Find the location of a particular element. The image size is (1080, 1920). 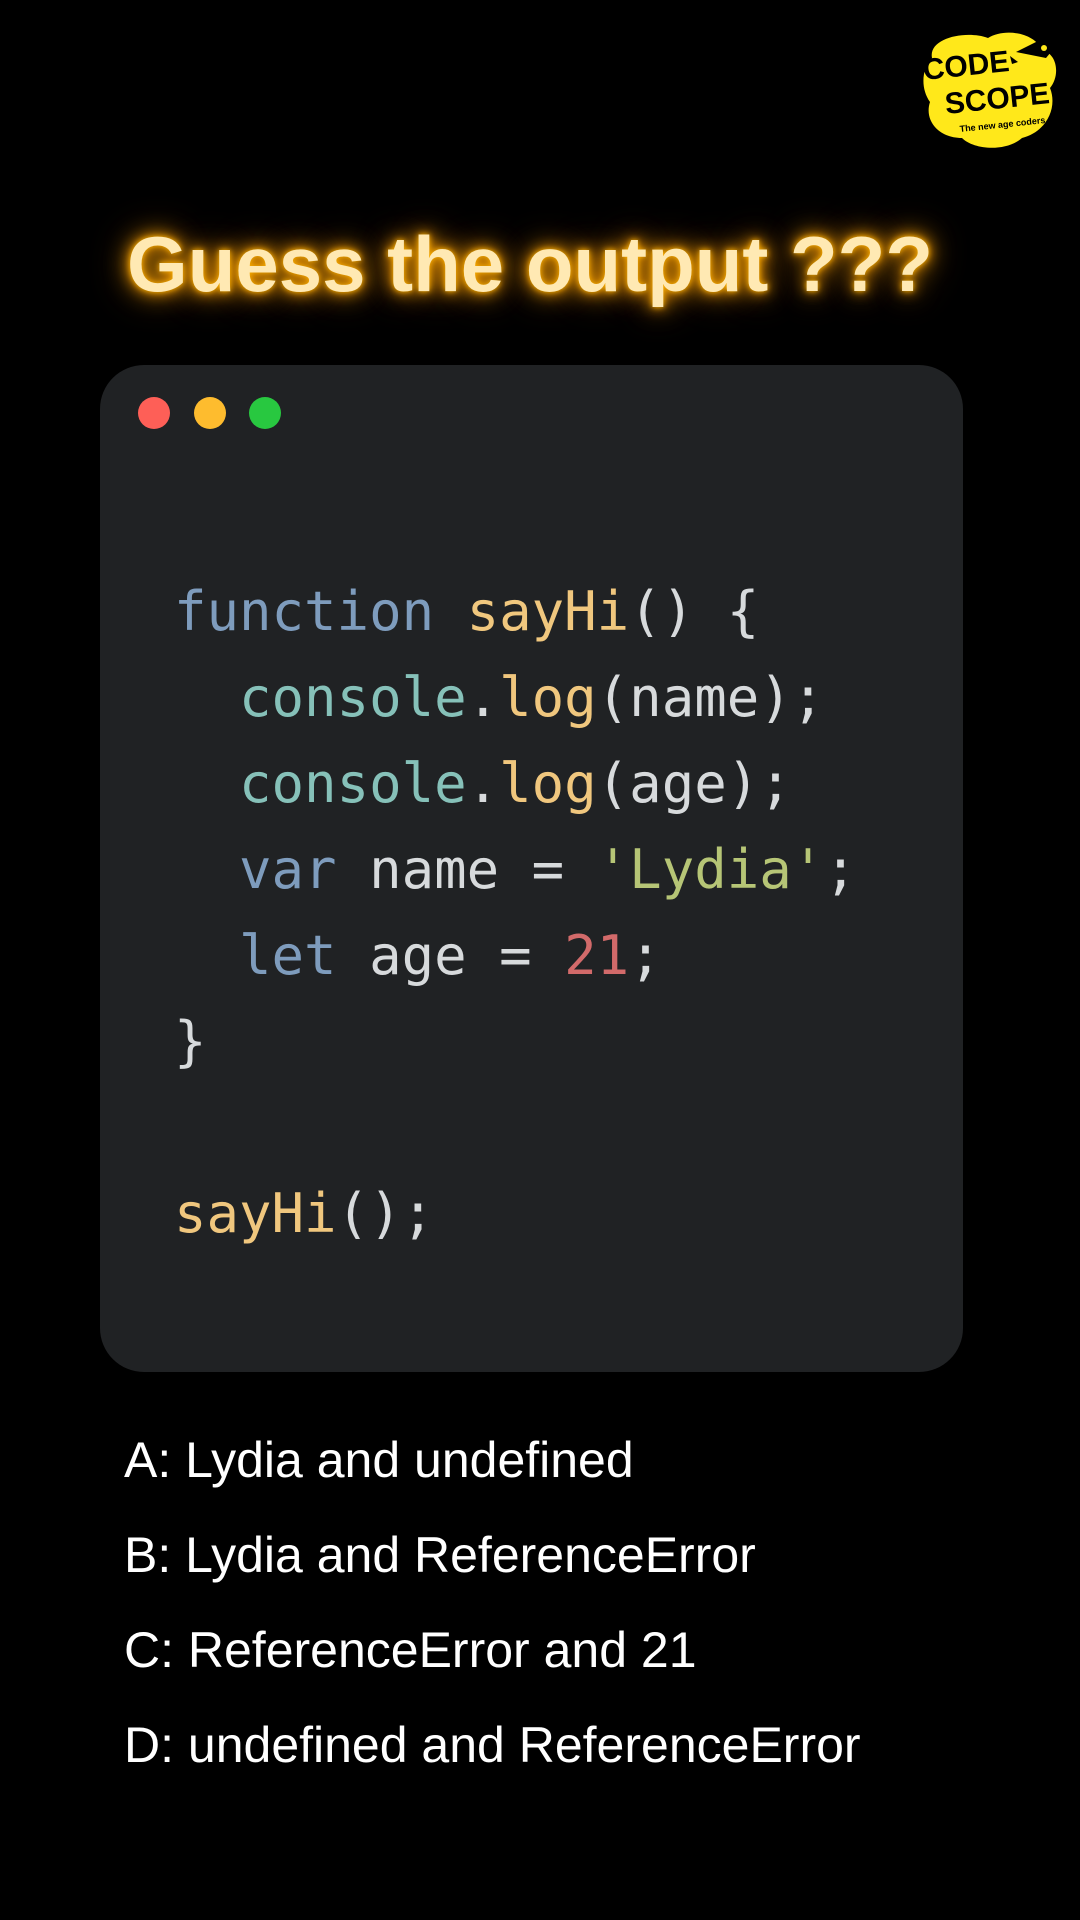

code-token: (age); is located at coordinates (694, 783).